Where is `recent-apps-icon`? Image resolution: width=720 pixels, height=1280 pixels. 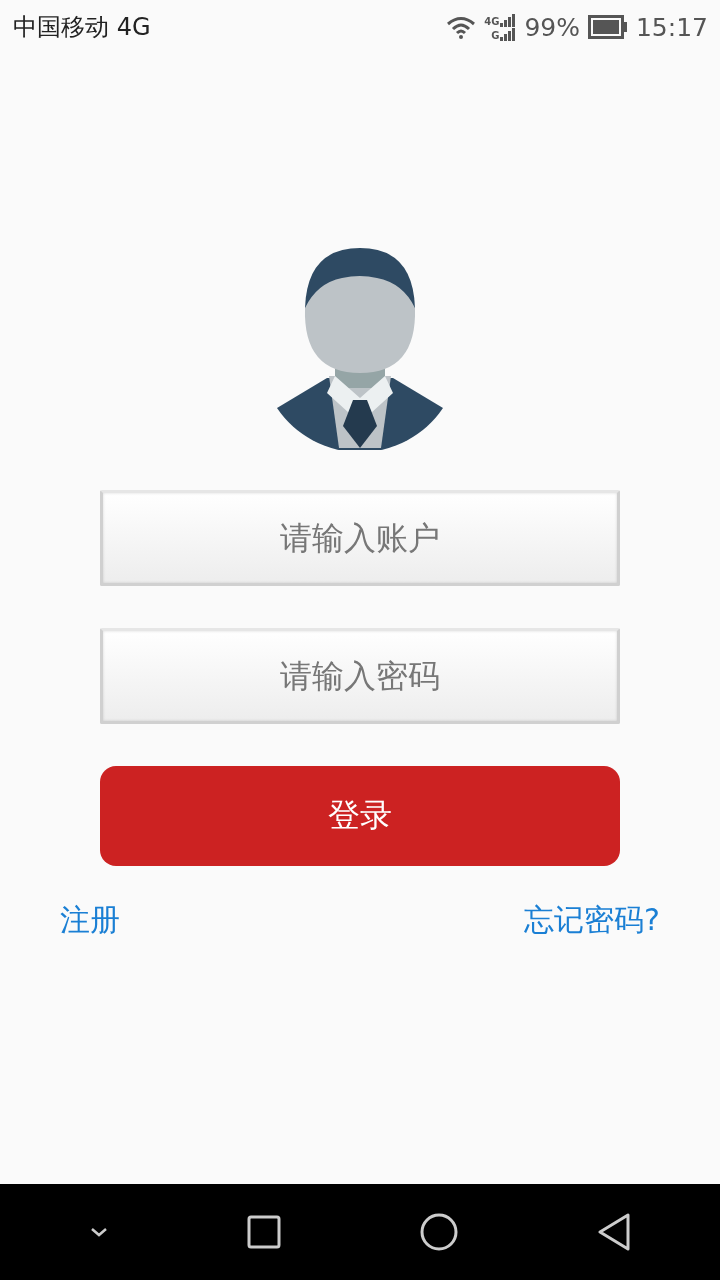 recent-apps-icon is located at coordinates (263, 1232).